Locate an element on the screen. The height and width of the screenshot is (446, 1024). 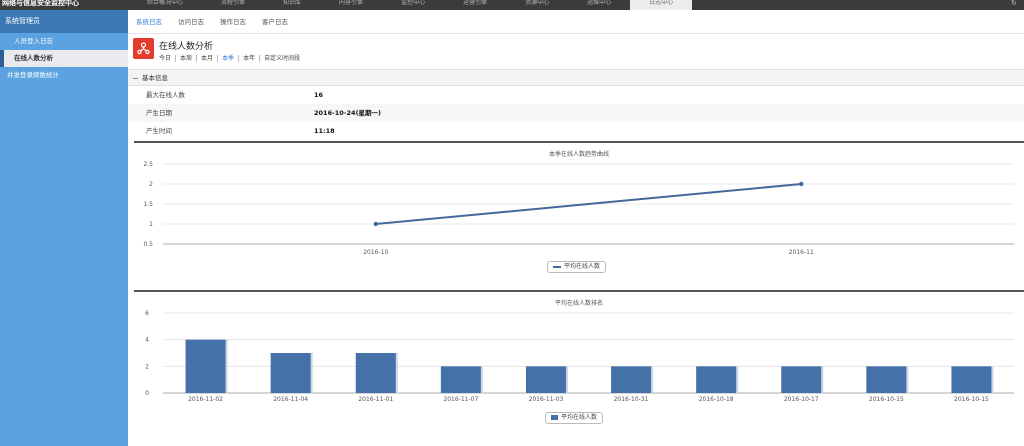
bar-chart-legend: 平均在线人数 is located at coordinates (574, 418).